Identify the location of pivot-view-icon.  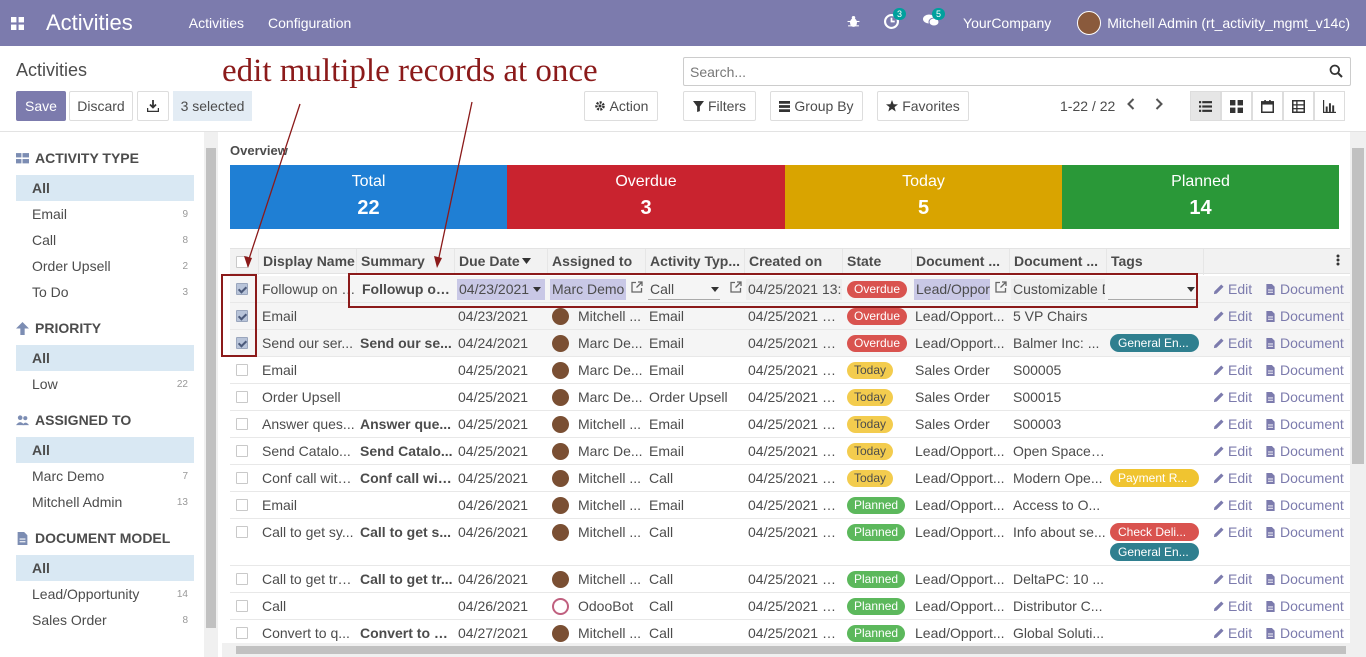
(1298, 106).